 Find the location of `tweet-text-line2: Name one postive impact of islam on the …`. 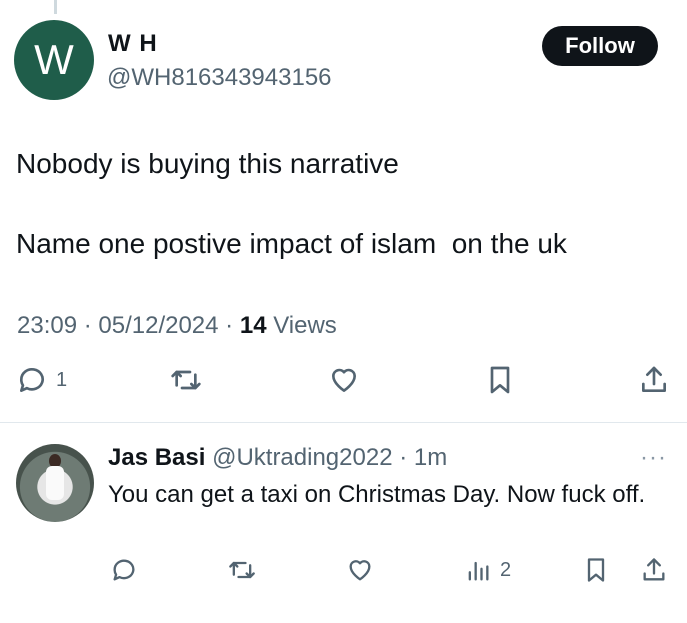

tweet-text-line2: Name one postive impact of islam on the … is located at coordinates (291, 243).